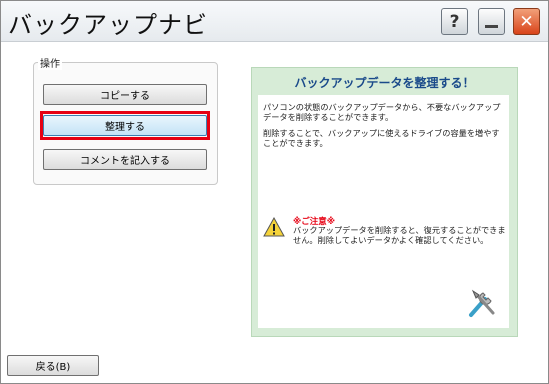 The width and height of the screenshot is (549, 384). I want to click on help-icon: ?, so click(454, 21).